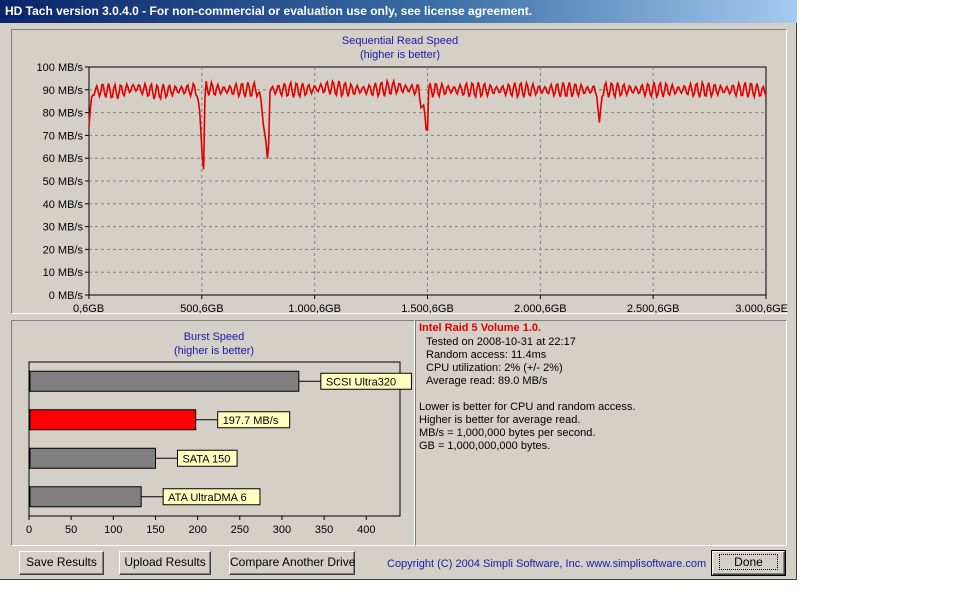 This screenshot has width=960, height=600. I want to click on burst-x-tick-label: 50, so click(71, 530).